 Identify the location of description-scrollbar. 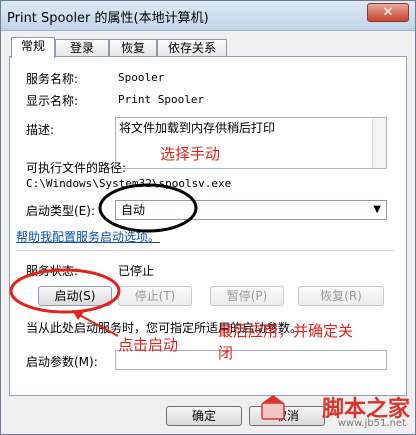
(379, 143).